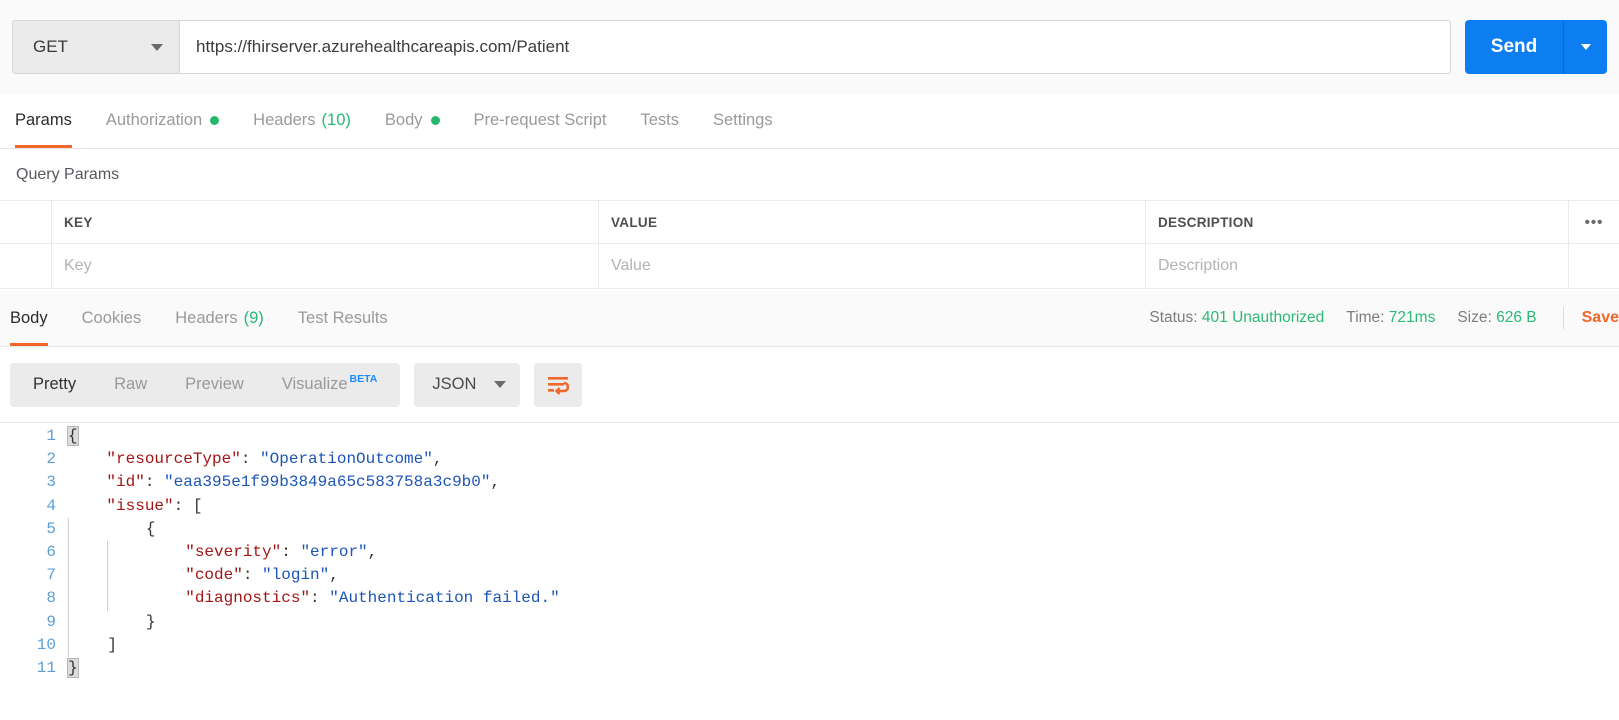 The image size is (1619, 720). Describe the element at coordinates (454, 384) in the screenshot. I see `language-label: JSON` at that location.